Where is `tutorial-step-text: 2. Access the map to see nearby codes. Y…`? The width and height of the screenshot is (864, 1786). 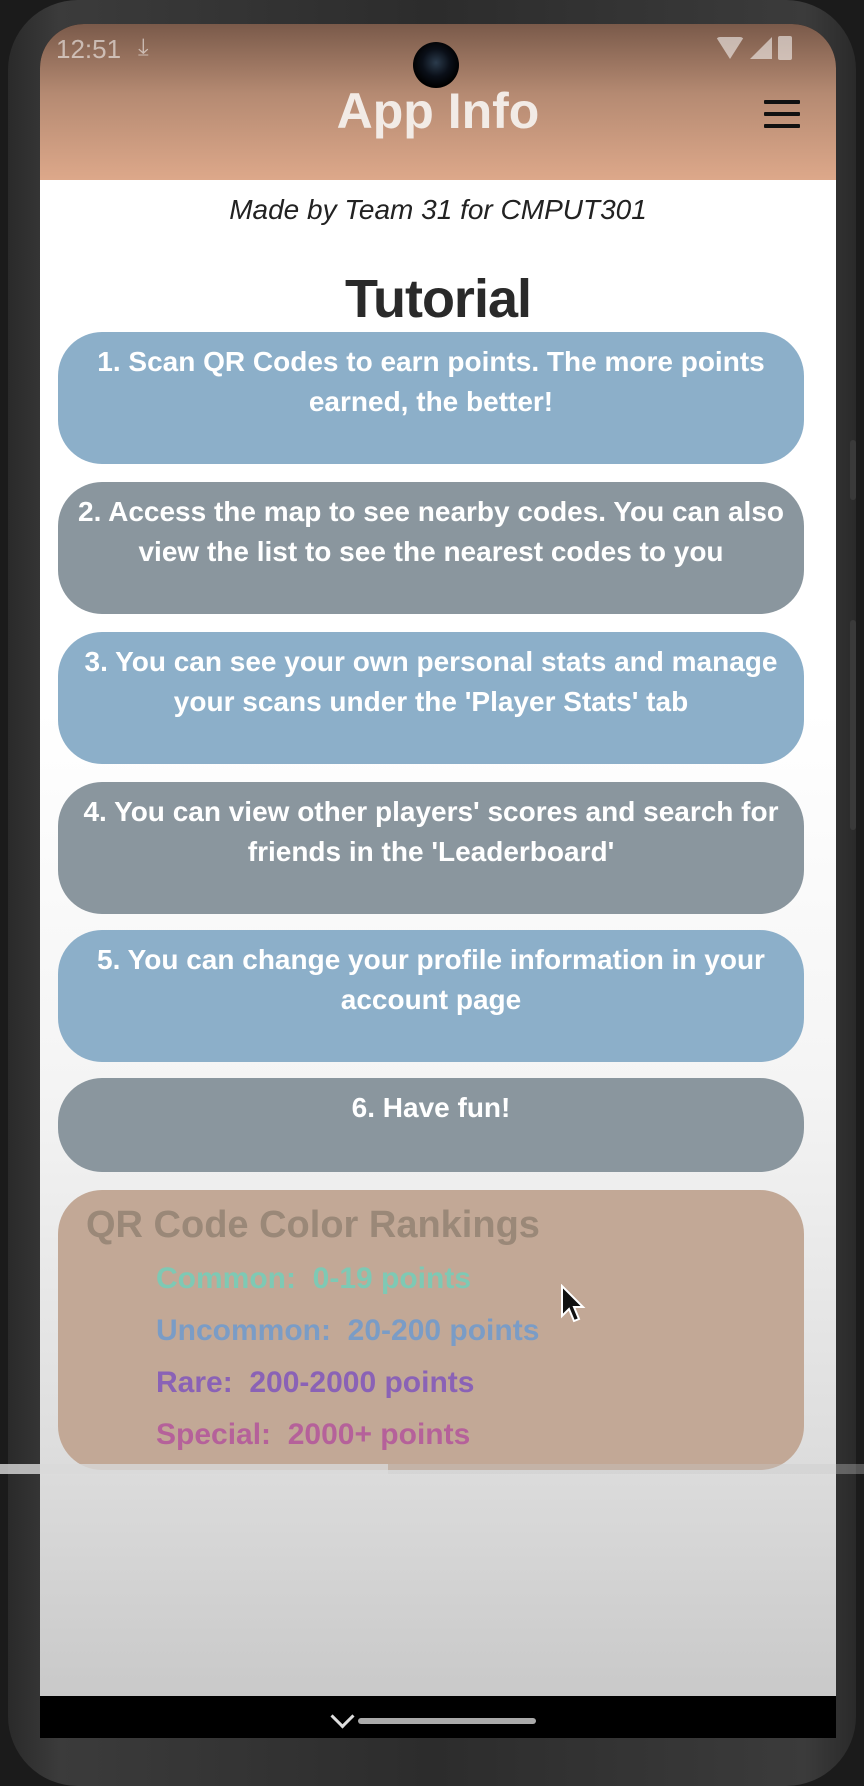 tutorial-step-text: 2. Access the map to see nearby codes. Y… is located at coordinates (431, 531).